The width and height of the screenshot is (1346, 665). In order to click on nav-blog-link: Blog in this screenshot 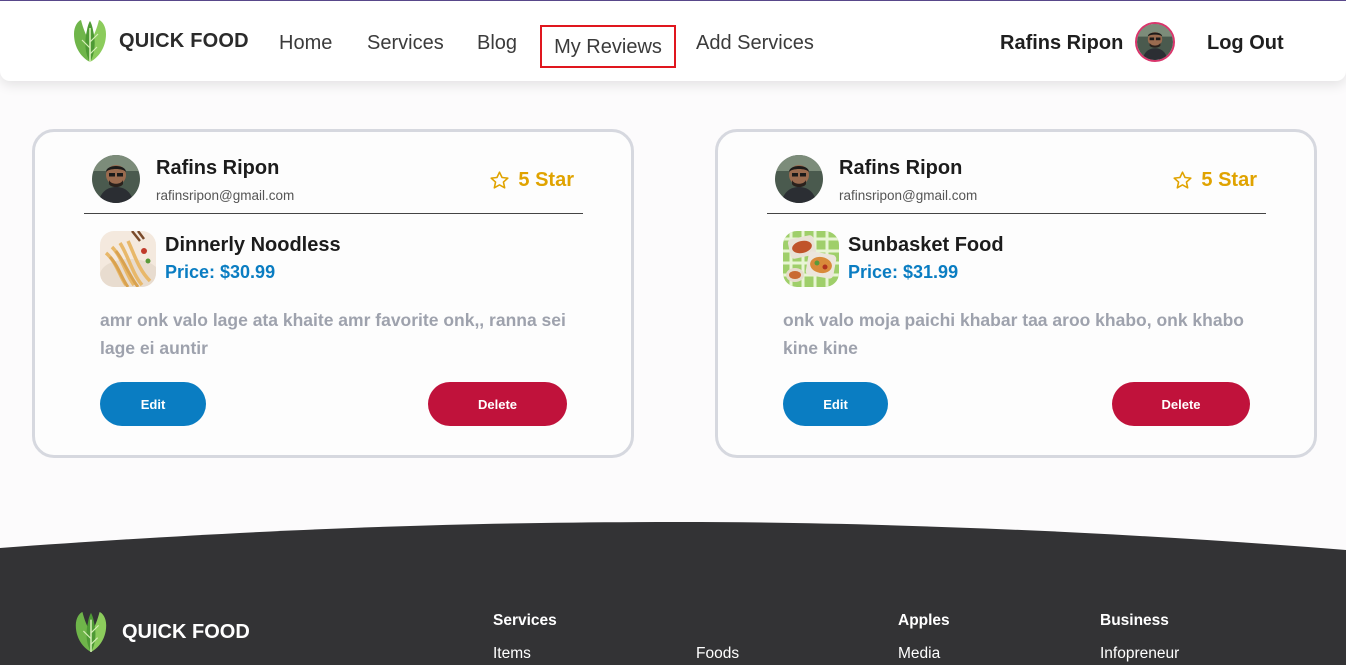, I will do `click(497, 43)`.